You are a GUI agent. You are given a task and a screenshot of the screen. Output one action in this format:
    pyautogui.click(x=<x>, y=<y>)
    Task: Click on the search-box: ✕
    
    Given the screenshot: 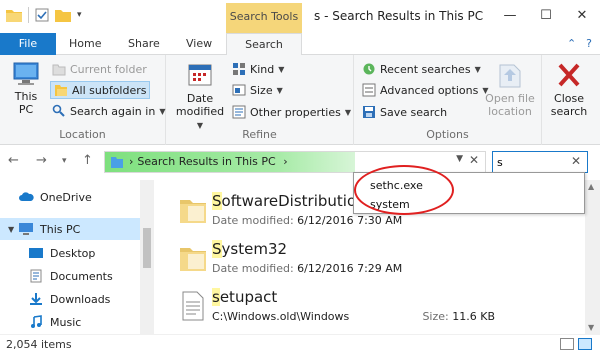 What is the action you would take?
    pyautogui.click(x=540, y=162)
    